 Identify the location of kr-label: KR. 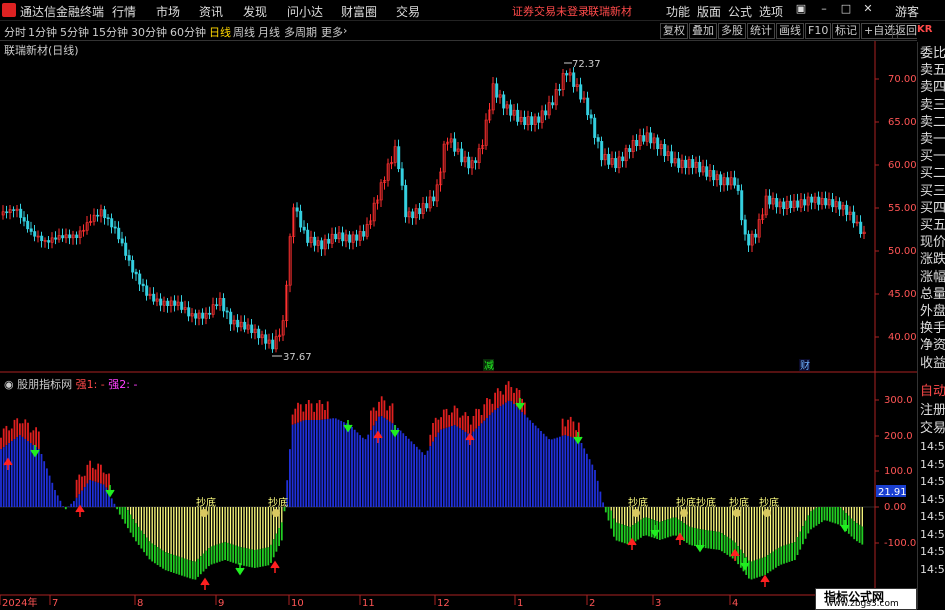
(925, 29).